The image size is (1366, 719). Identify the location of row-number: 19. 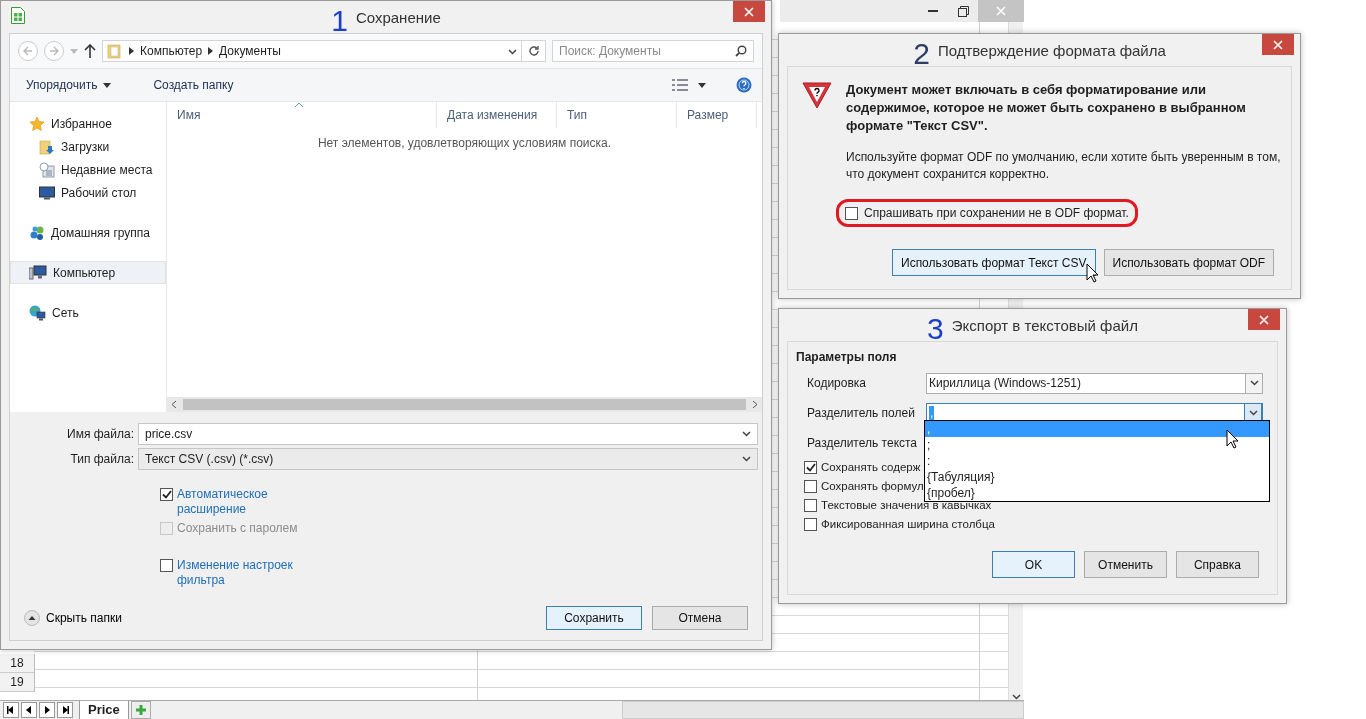
(17, 682).